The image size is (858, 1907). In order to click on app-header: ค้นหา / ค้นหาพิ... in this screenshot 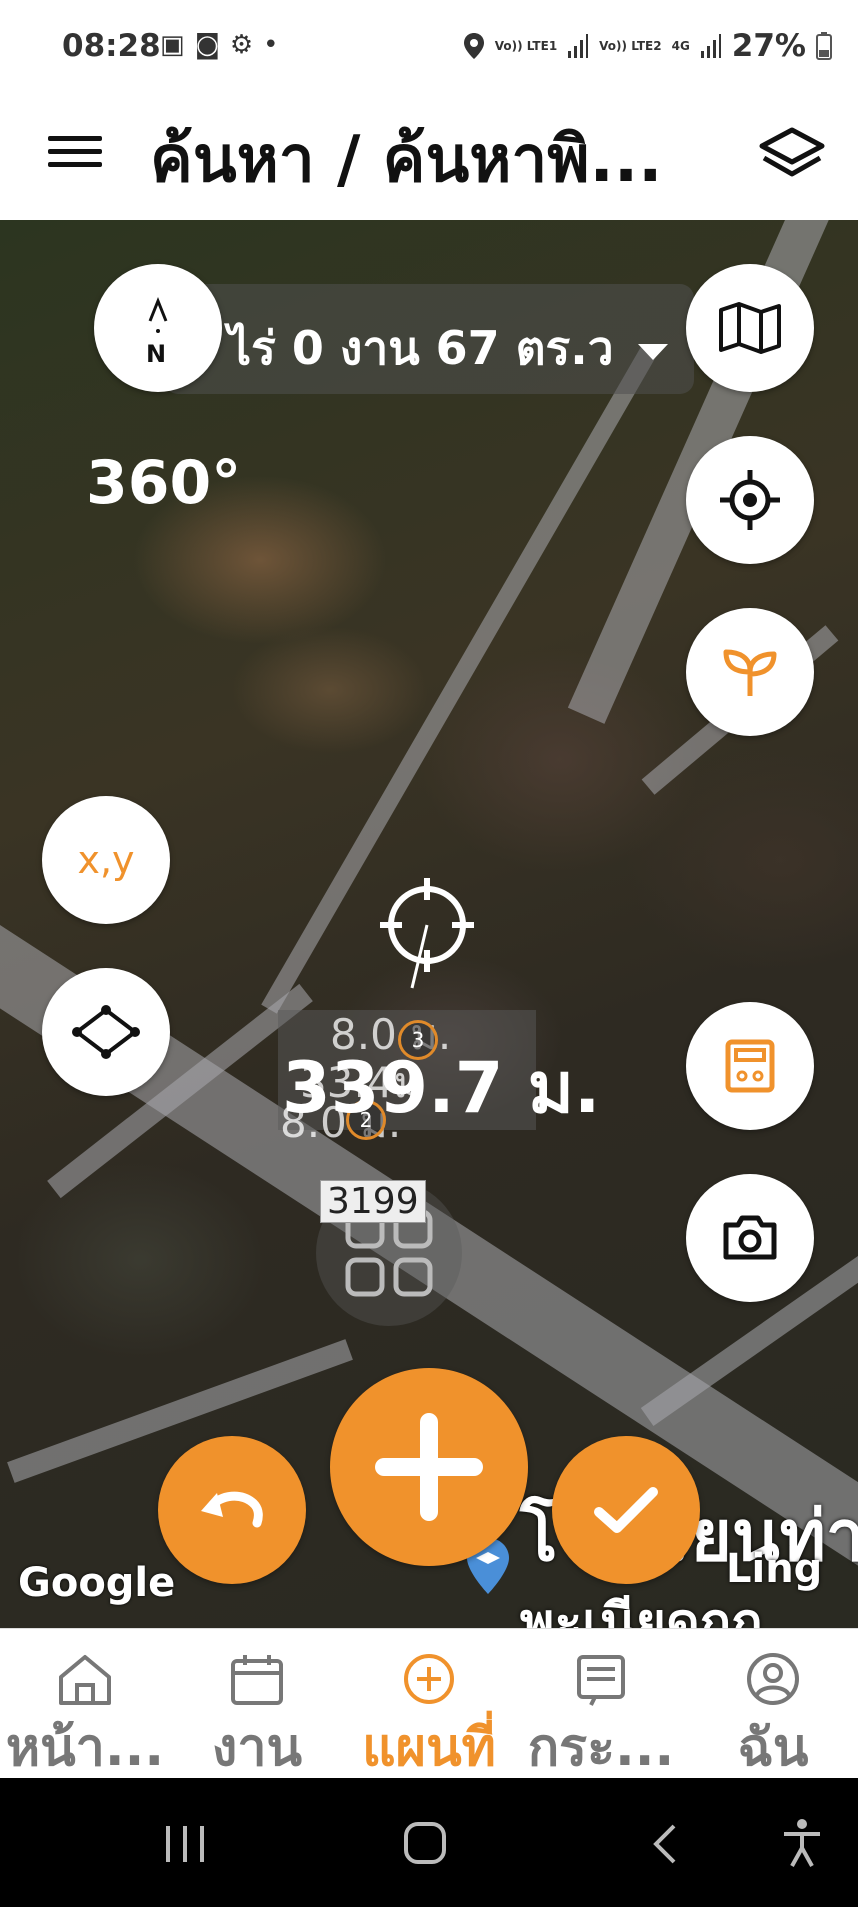, I will do `click(429, 159)`.